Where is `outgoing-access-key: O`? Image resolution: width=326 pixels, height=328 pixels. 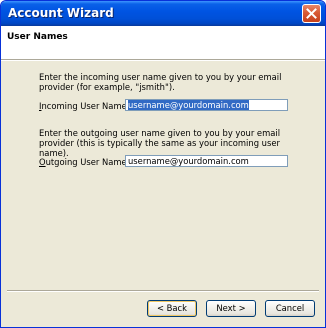
outgoing-access-key: O is located at coordinates (42, 162).